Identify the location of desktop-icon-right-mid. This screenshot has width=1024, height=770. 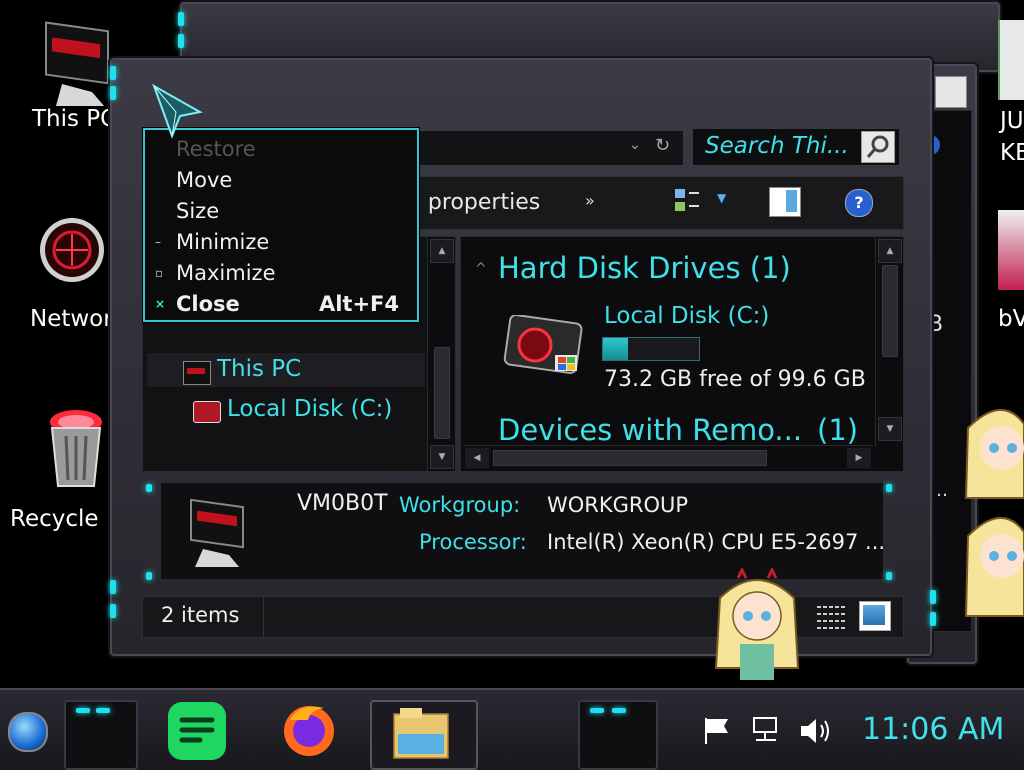
(1011, 250).